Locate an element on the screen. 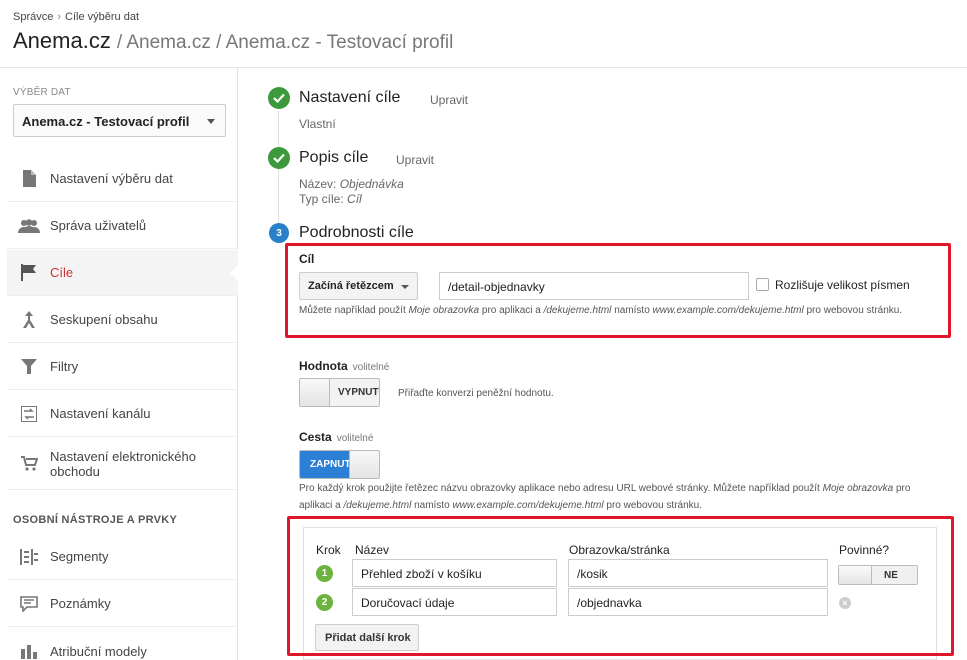 The image size is (967, 660). sidebar-item-ecommerce-settings: Nastavení elektronického obchodu is located at coordinates (122, 464).